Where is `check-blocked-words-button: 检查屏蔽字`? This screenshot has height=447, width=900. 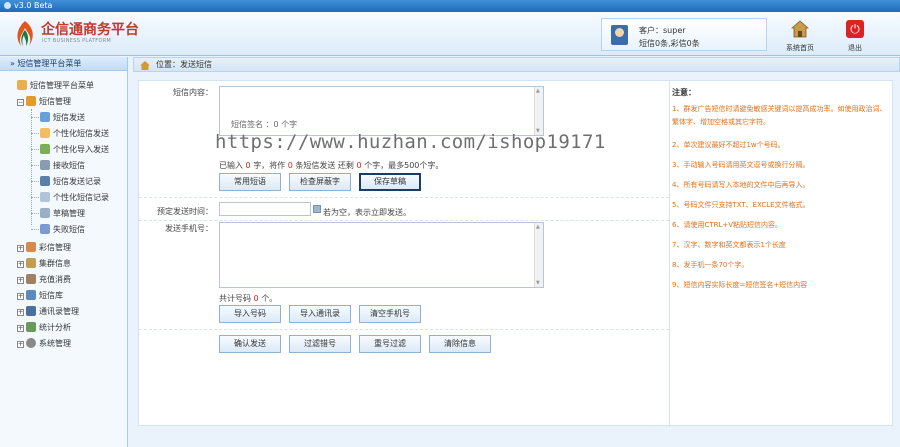 check-blocked-words-button: 检查屏蔽字 is located at coordinates (320, 182).